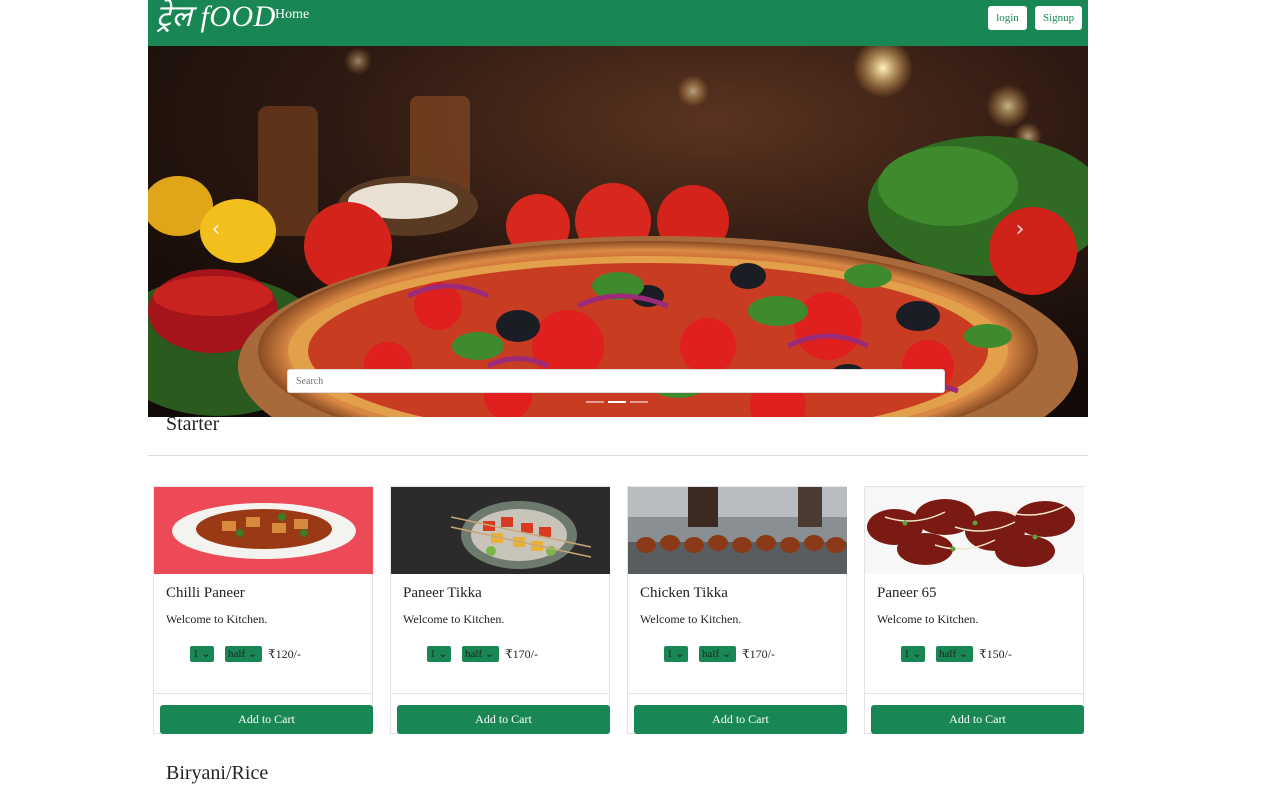  I want to click on chilli-paneer-image, so click(263, 530).